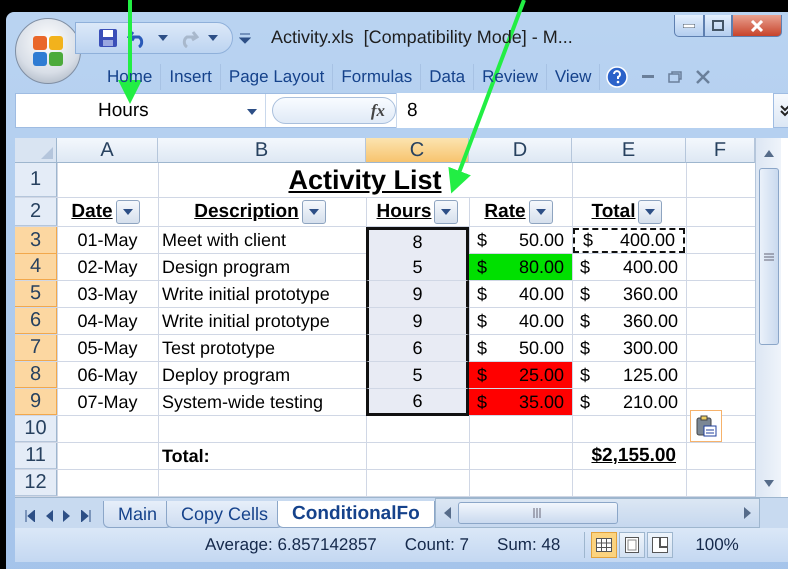 The height and width of the screenshot is (569, 788). I want to click on table-cell-text: Deploy program, so click(226, 375).